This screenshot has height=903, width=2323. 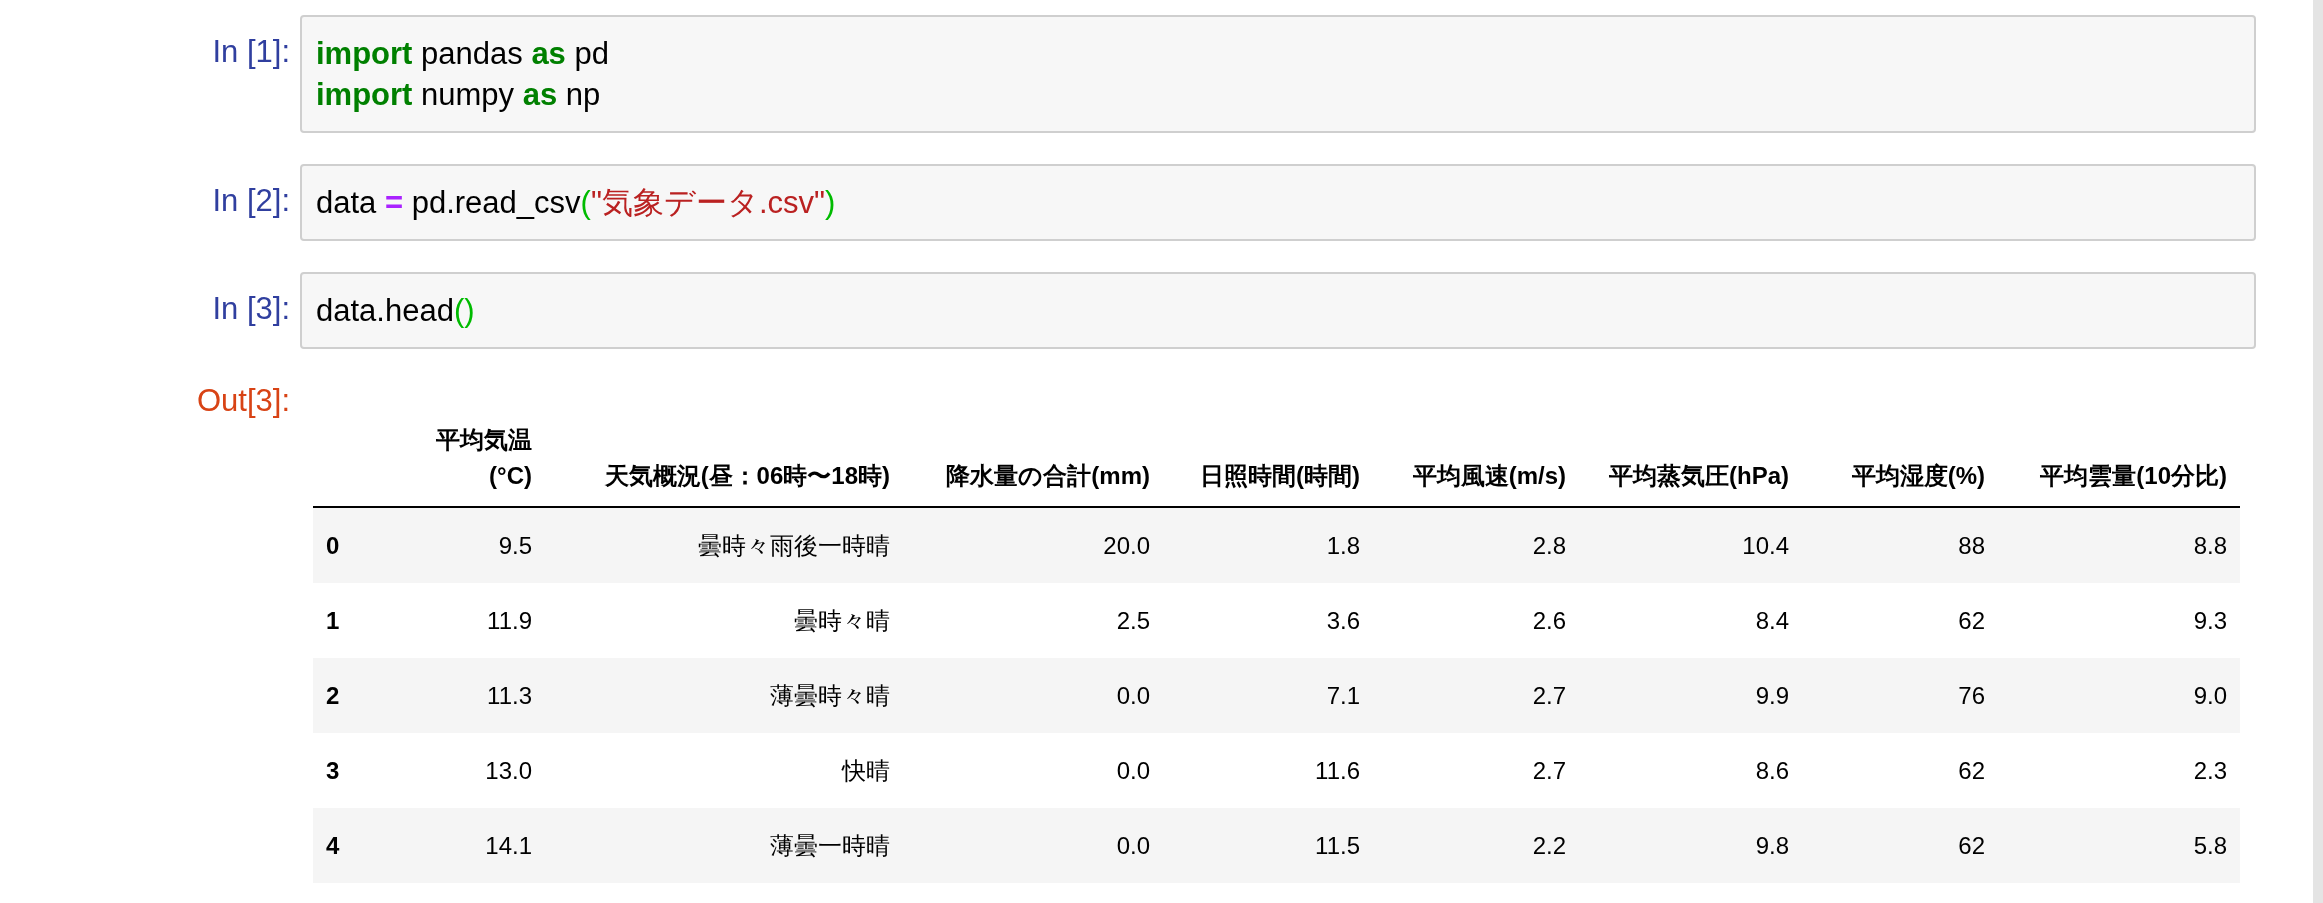 I want to click on table-cell: 1.8, so click(x=1343, y=545).